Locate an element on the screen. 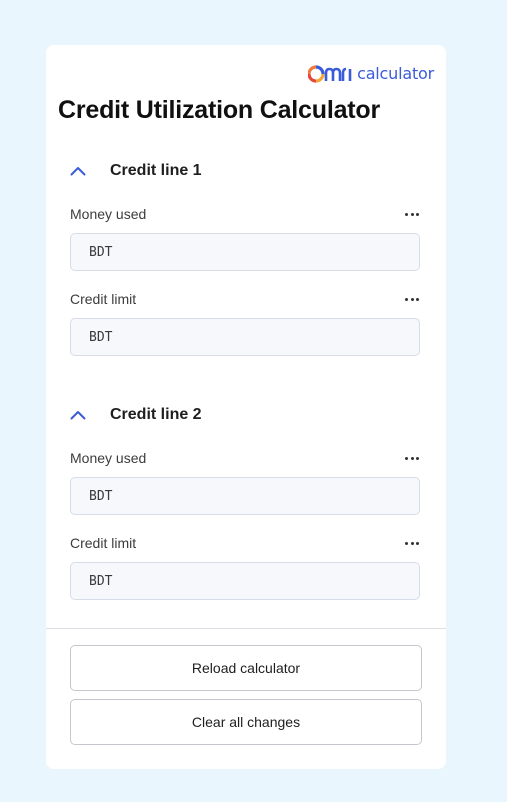 Image resolution: width=507 pixels, height=802 pixels. section-header-credit-line-1: Credit line 1 is located at coordinates (136, 171).